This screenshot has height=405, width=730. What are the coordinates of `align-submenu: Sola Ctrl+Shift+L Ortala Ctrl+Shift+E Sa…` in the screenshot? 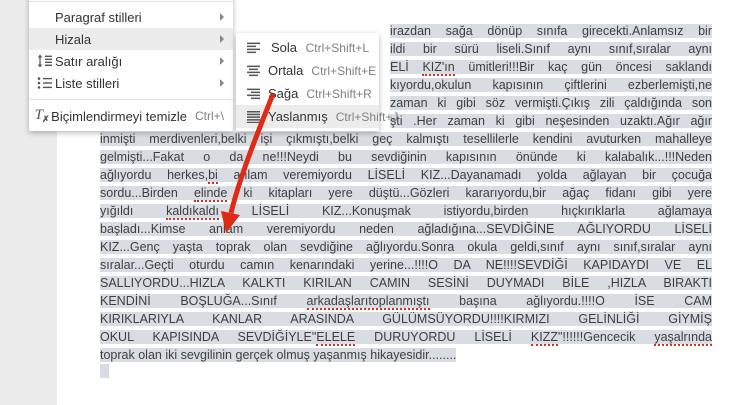 It's located at (317, 82).